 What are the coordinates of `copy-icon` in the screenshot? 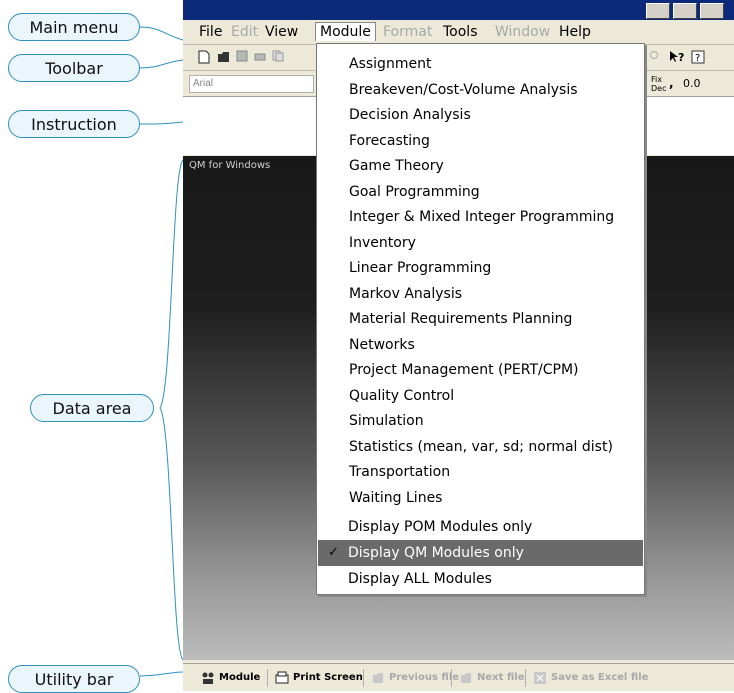 It's located at (278, 57).